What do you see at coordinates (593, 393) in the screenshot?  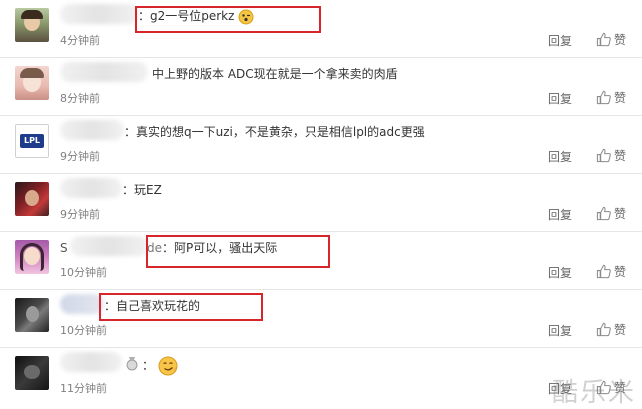 I see `watermark: 酷乐米` at bounding box center [593, 393].